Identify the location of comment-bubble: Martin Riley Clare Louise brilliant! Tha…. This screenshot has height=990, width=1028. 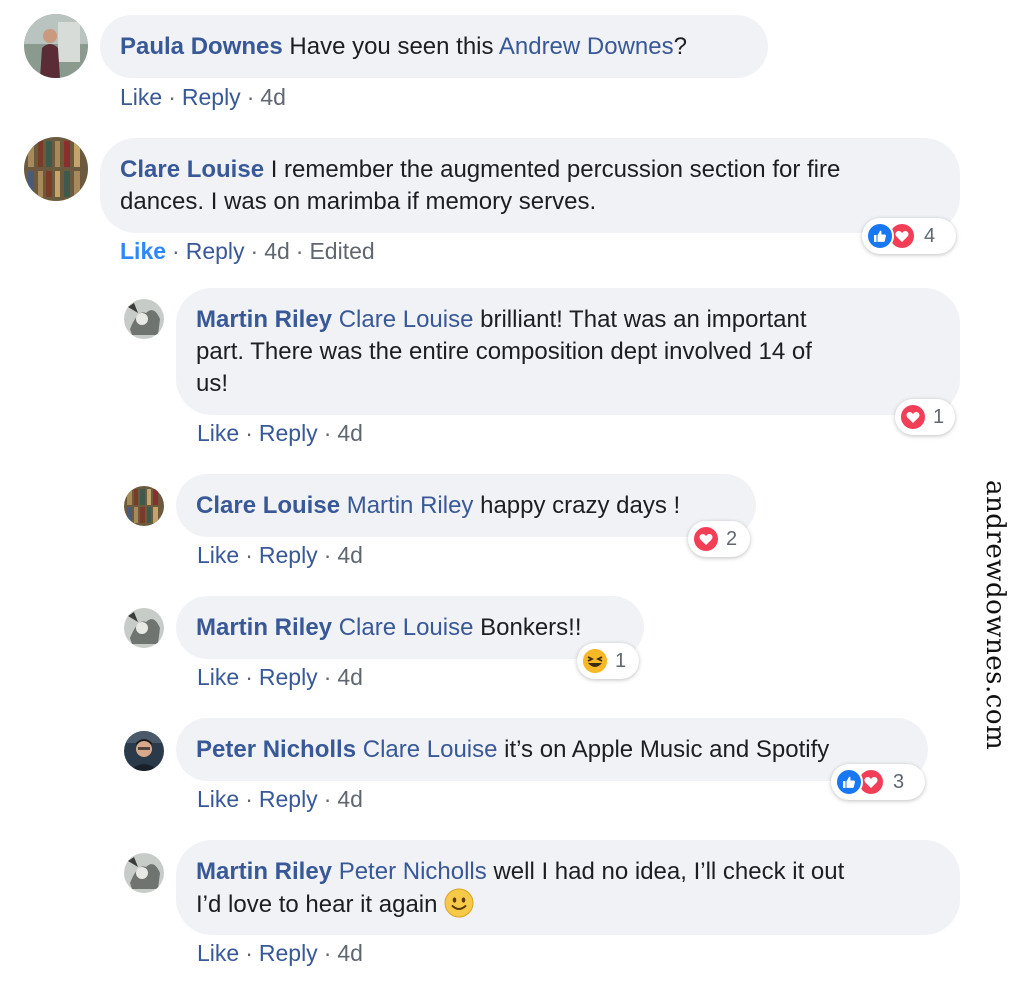
(568, 351).